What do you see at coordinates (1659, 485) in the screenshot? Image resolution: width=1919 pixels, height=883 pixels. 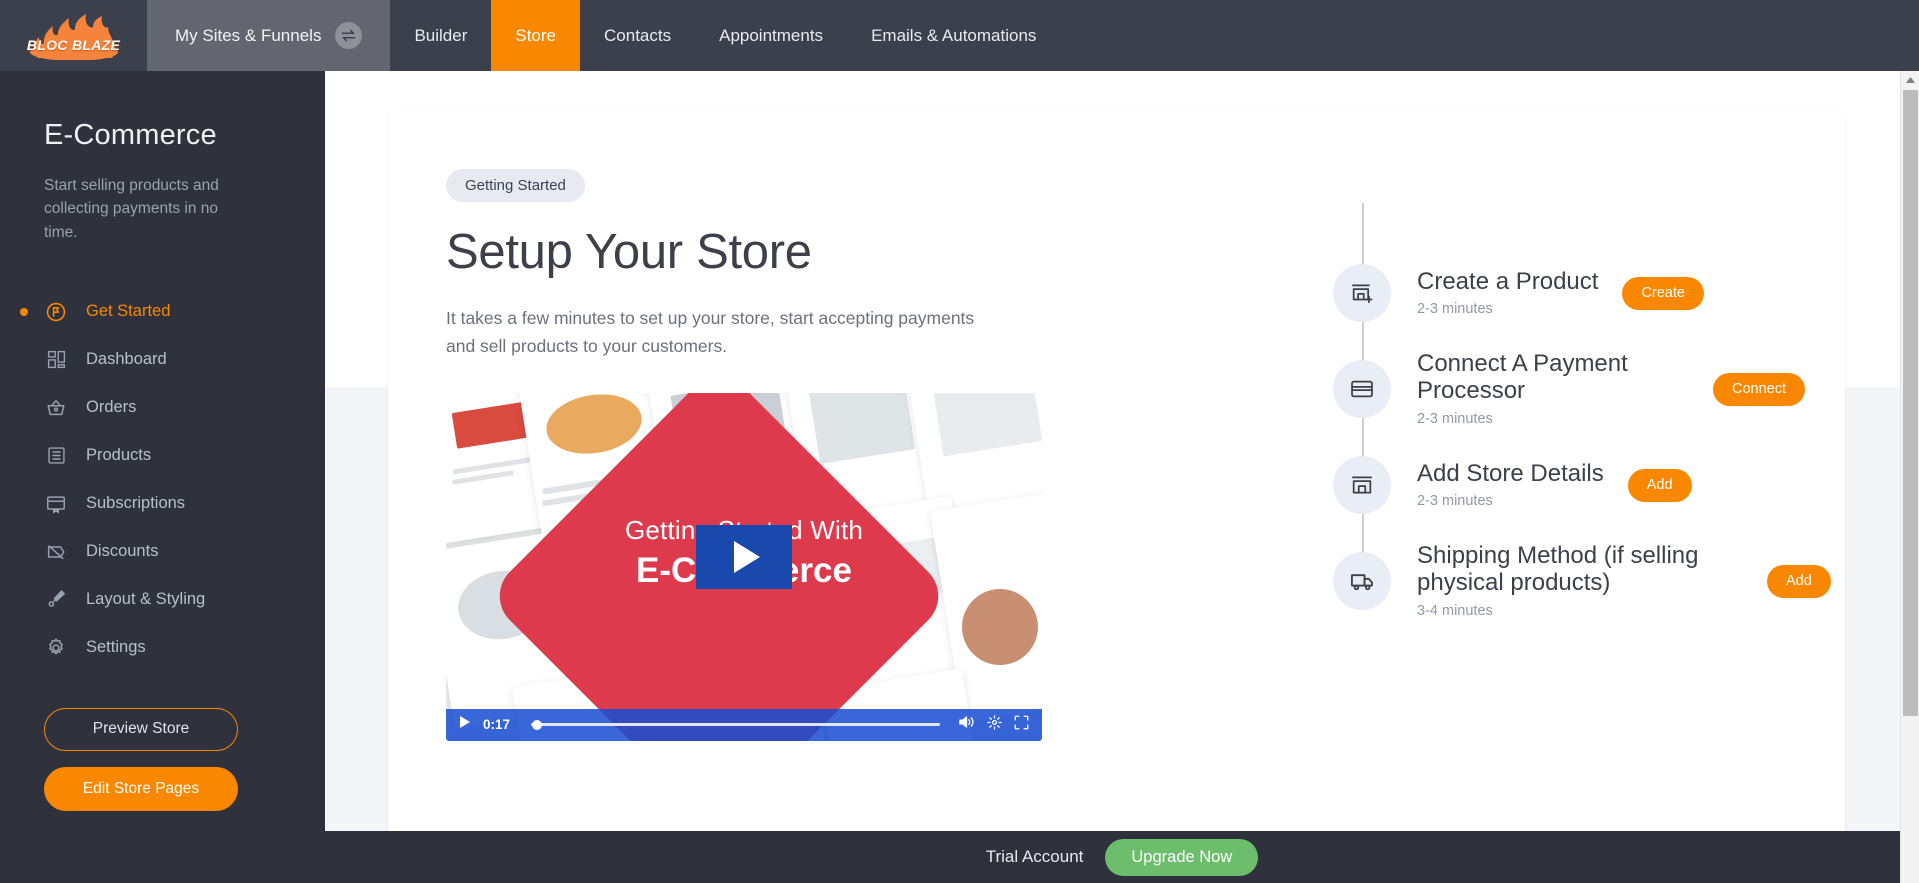 I see `add-store-details-button: Add` at bounding box center [1659, 485].